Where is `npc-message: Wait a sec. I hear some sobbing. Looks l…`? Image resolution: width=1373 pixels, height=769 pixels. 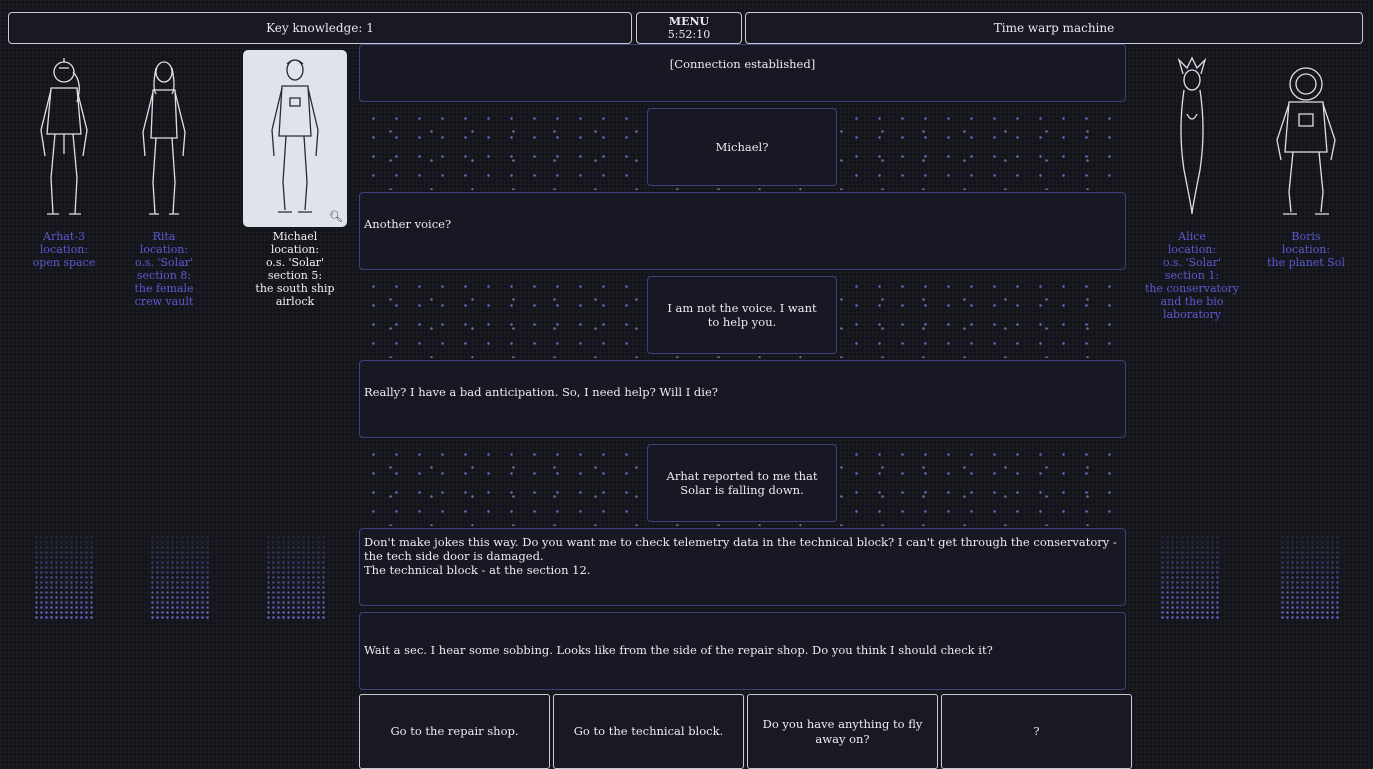 npc-message: Wait a sec. I hear some sobbing. Looks l… is located at coordinates (742, 651).